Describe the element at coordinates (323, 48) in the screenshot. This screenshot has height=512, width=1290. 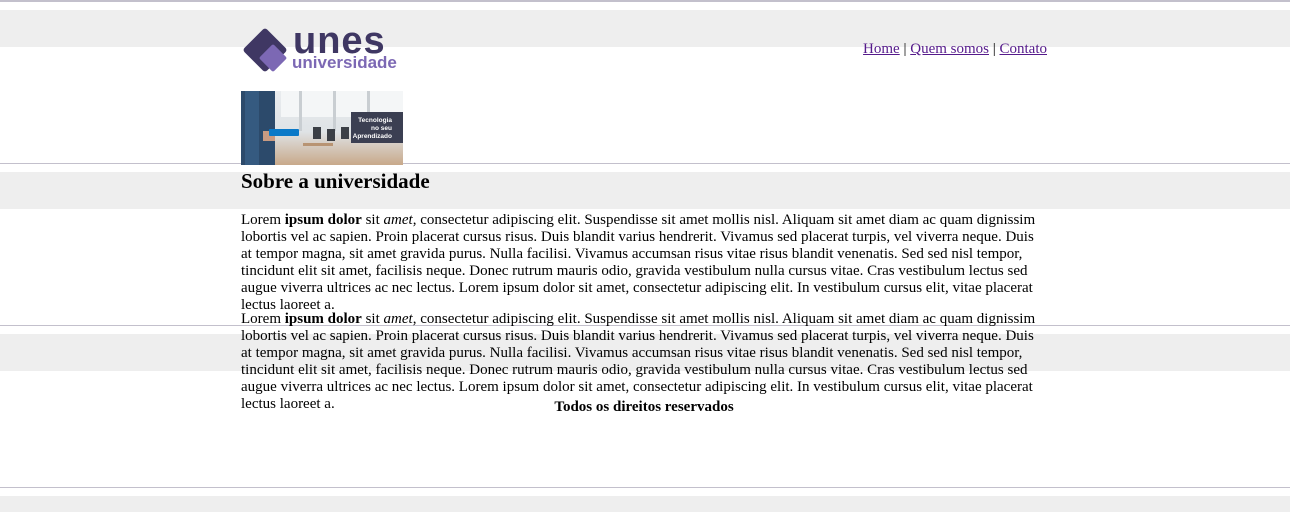
I see `unes-logo: unes universidade` at that location.